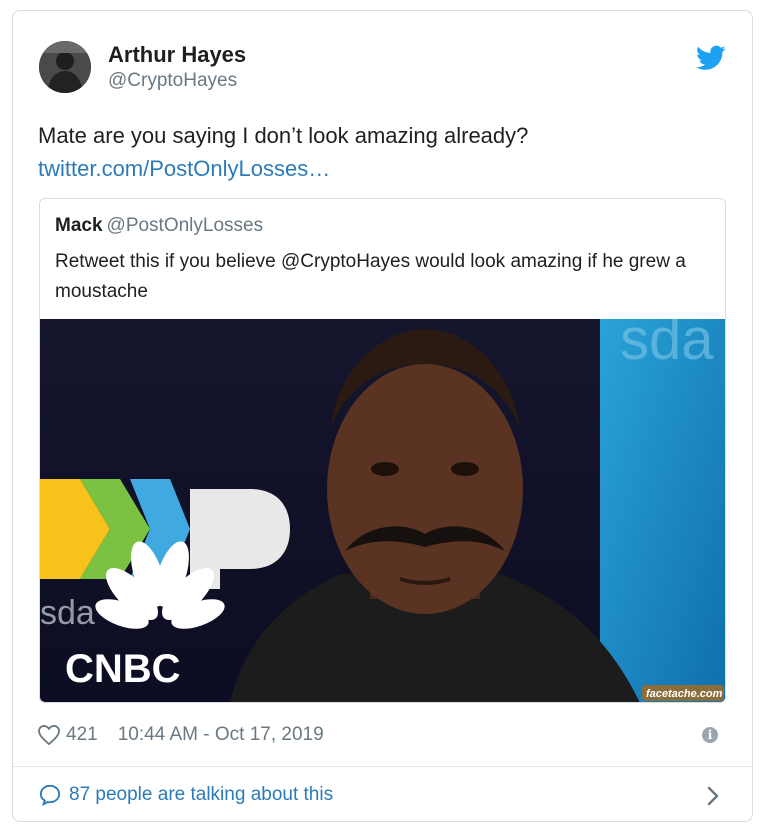  I want to click on quoted-header: Mack @PostOnlyLosses, so click(159, 226).